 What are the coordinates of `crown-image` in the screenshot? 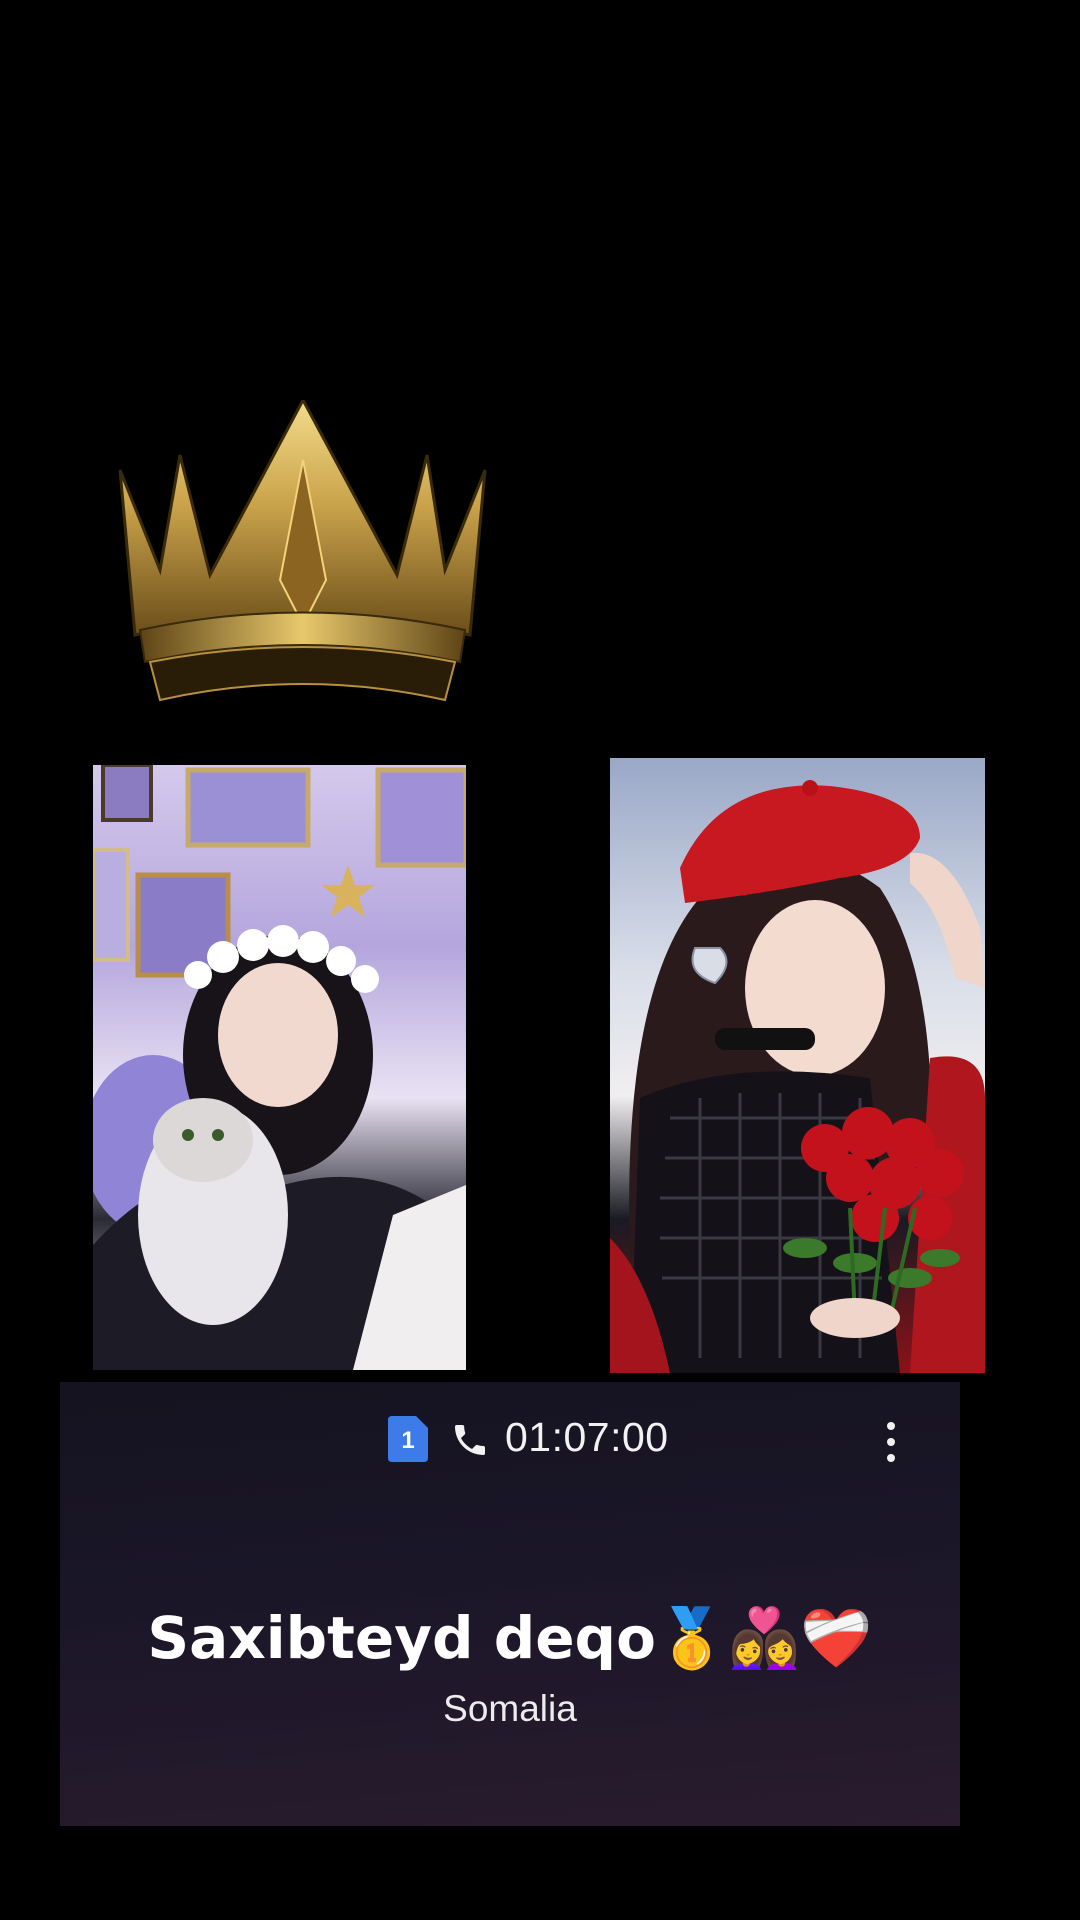 It's located at (302, 551).